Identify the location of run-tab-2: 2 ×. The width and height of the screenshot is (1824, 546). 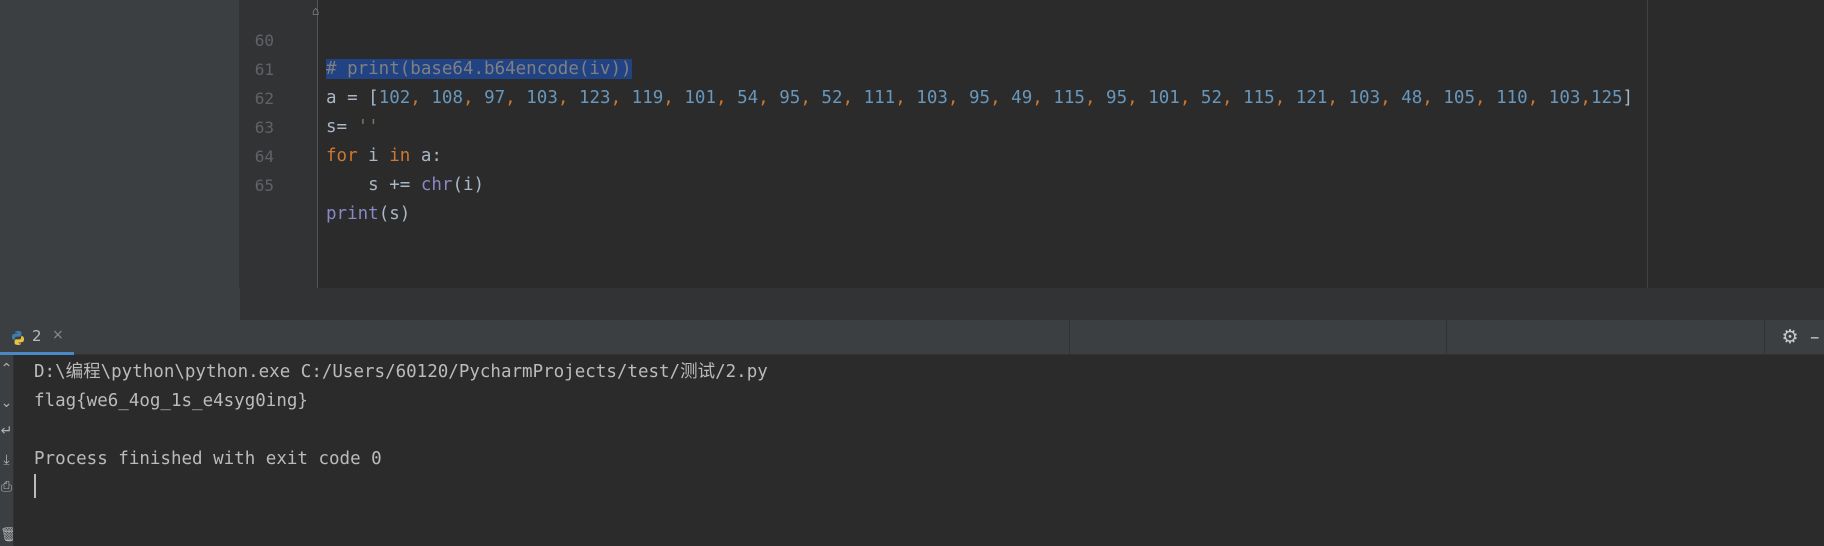
(37, 337).